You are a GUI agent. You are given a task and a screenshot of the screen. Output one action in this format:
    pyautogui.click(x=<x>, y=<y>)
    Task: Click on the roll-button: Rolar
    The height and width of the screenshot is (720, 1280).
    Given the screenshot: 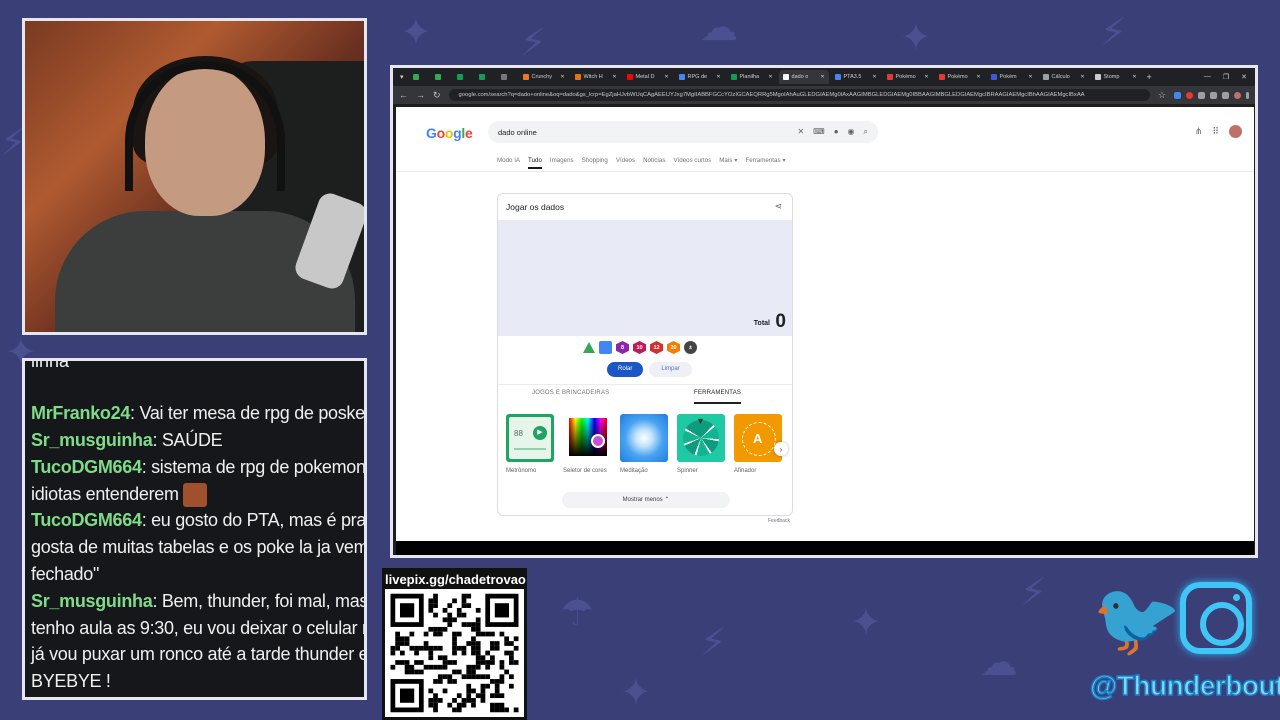 What is the action you would take?
    pyautogui.click(x=625, y=369)
    